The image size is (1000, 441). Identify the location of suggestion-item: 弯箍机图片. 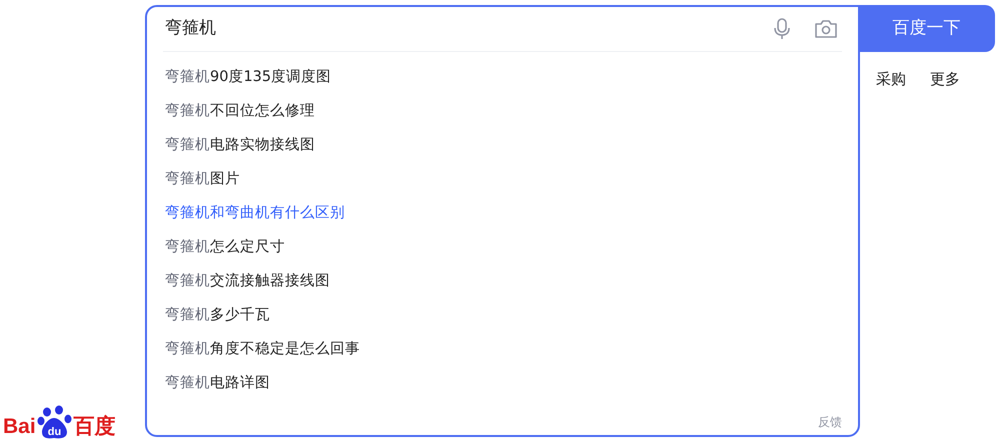
(502, 179).